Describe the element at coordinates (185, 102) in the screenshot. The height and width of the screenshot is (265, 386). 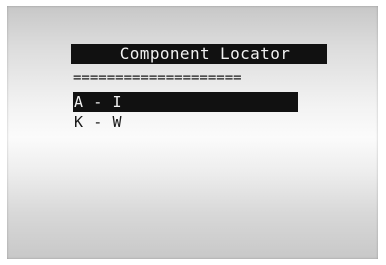
I see `menu-item-a-i: A - I` at that location.